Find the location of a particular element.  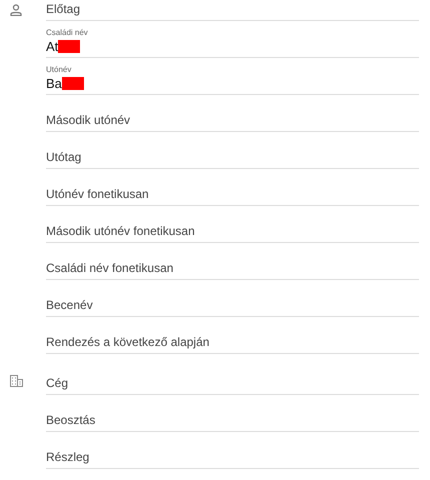

text-field: Második utónév is located at coordinates (232, 120).